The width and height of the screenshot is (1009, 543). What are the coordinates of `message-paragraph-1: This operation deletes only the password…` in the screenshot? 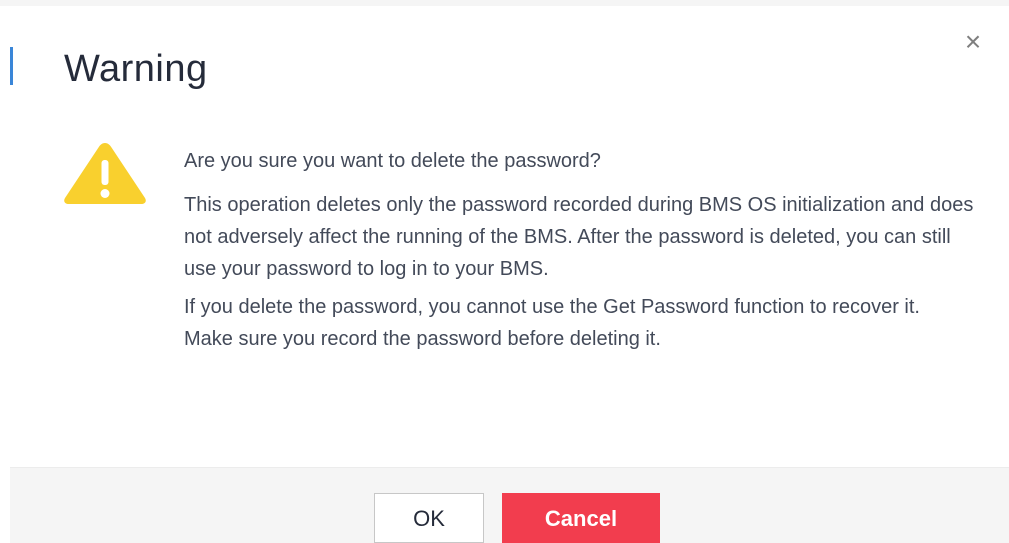 It's located at (579, 237).